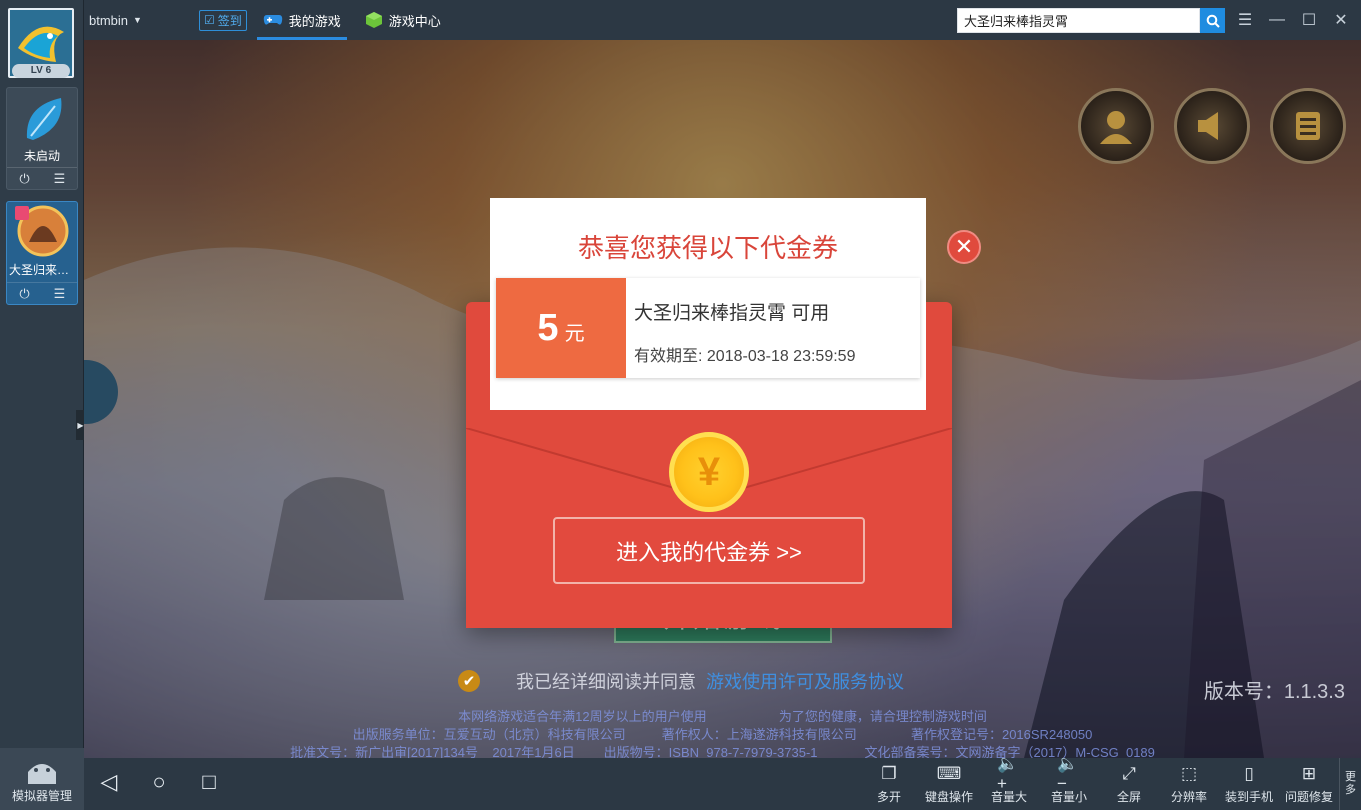 This screenshot has width=1361, height=810. What do you see at coordinates (1309, 20) in the screenshot?
I see `maximize-icon: ☐` at bounding box center [1309, 20].